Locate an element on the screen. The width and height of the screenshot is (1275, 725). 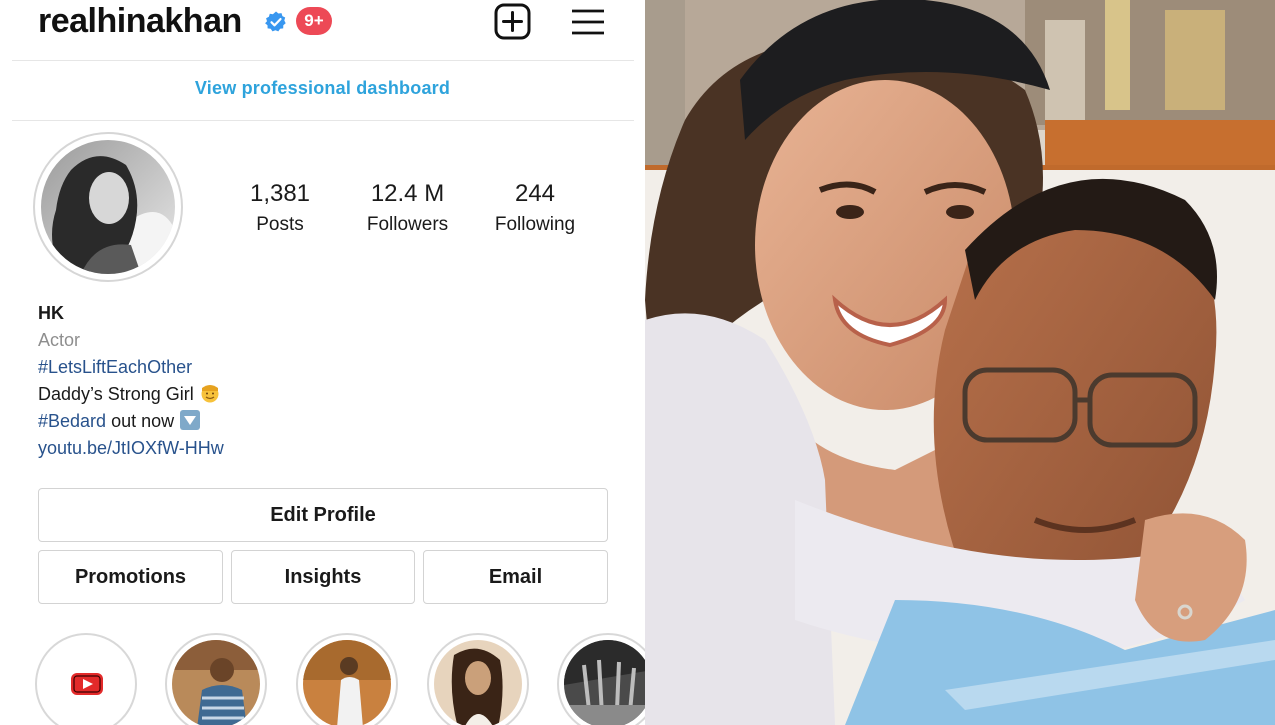
bio-line-strong-girl: Daddy’s Strong Girl is located at coordinates (129, 394).